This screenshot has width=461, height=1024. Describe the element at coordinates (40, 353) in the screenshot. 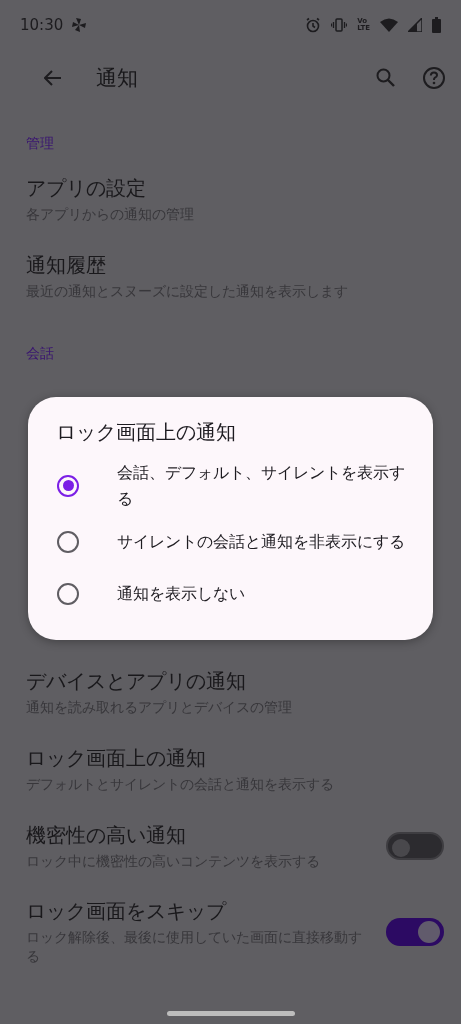

I see `section-header: 会話` at that location.